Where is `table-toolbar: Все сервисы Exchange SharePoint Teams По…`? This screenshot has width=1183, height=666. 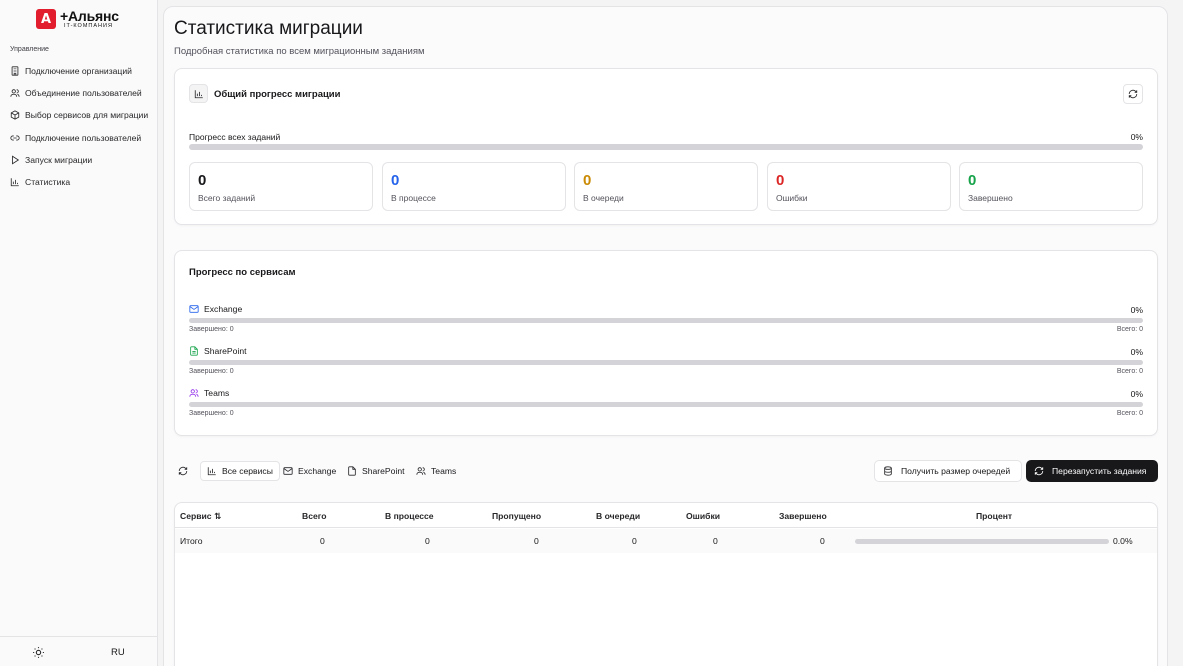 table-toolbar: Все сервисы Exchange SharePoint Teams По… is located at coordinates (666, 471).